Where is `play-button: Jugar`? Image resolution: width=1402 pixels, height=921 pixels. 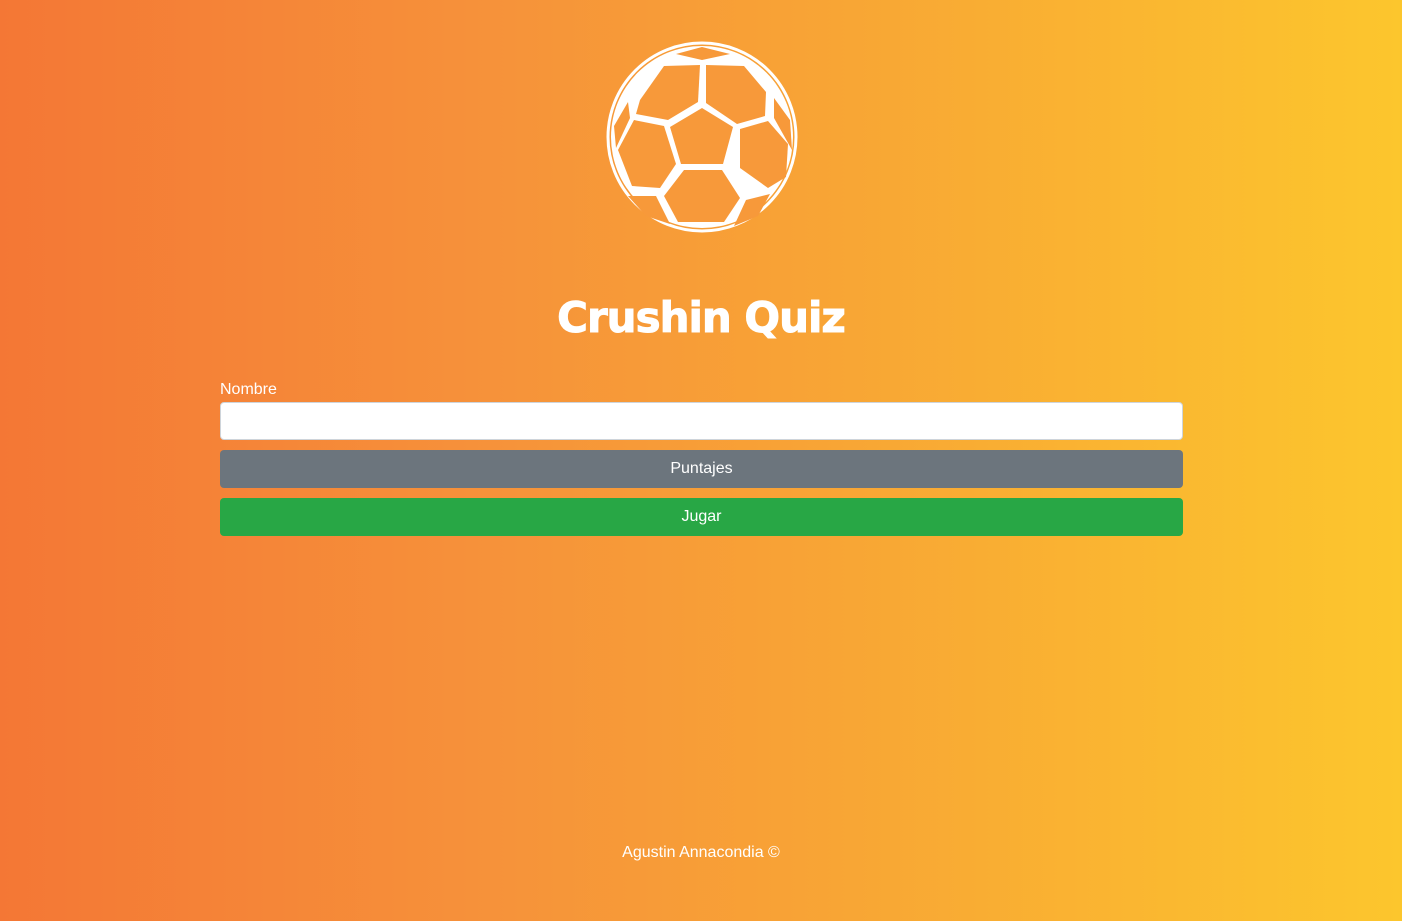 play-button: Jugar is located at coordinates (701, 517).